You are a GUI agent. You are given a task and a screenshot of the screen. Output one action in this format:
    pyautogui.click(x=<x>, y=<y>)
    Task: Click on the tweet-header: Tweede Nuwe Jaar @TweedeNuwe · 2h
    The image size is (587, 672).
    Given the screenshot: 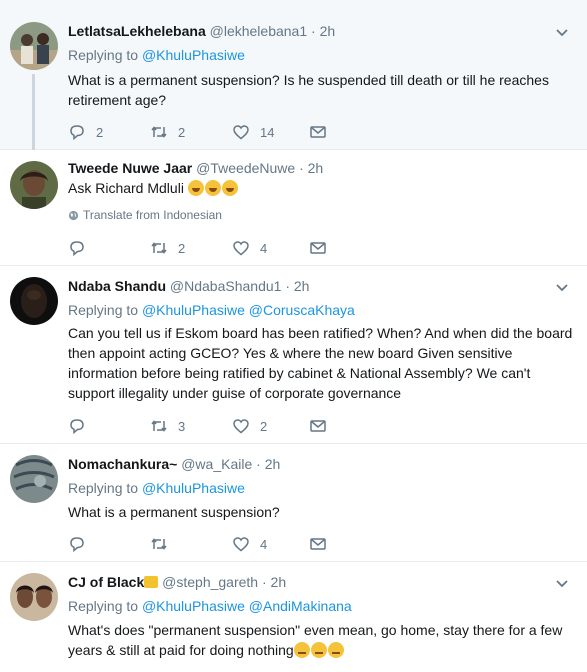 What is the action you would take?
    pyautogui.click(x=195, y=168)
    